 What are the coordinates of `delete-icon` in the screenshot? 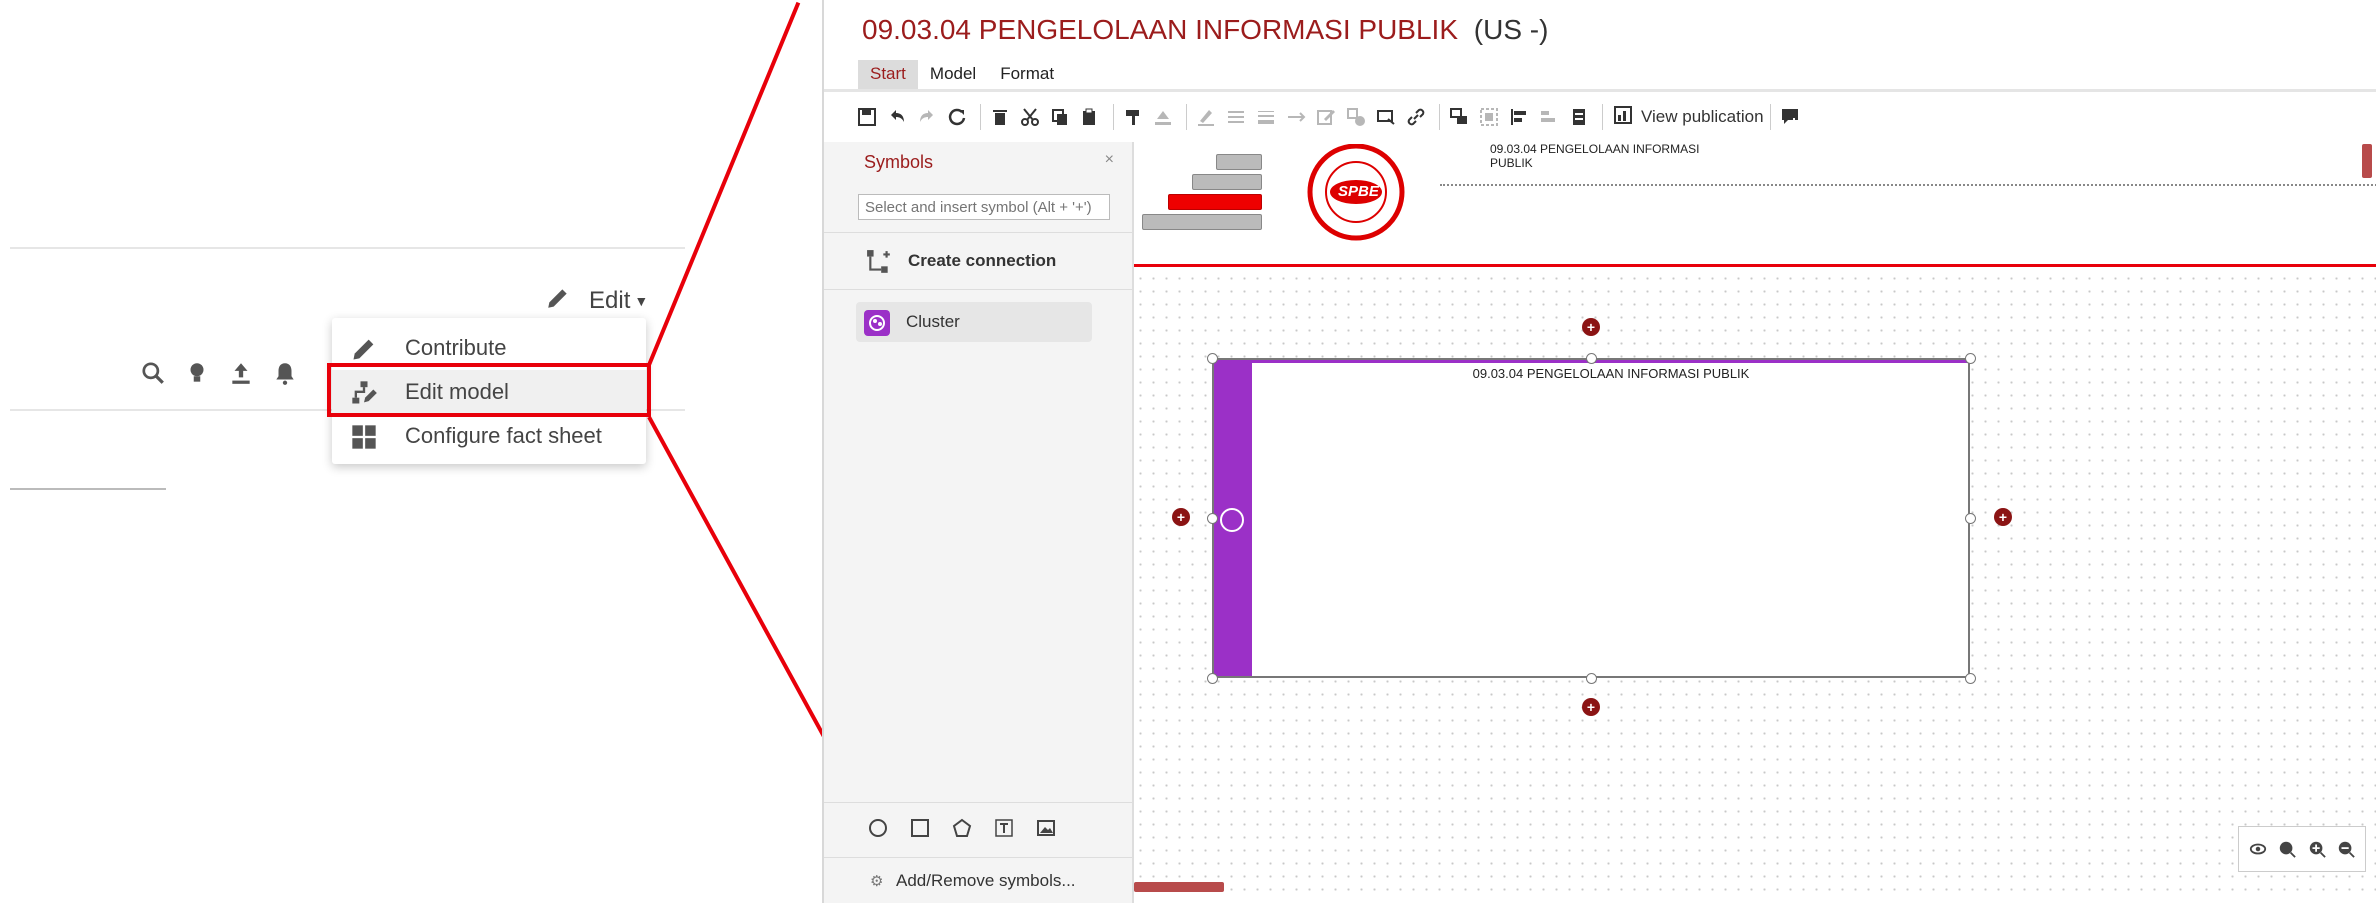 It's located at (1000, 117).